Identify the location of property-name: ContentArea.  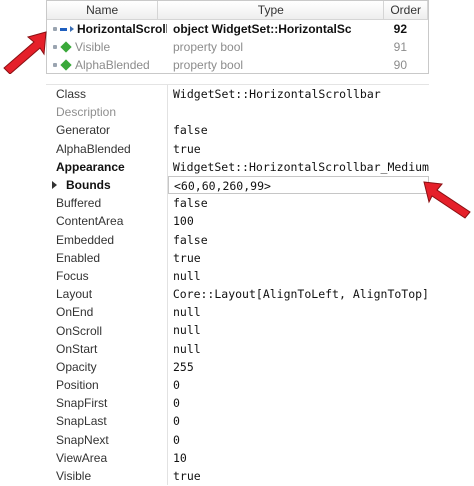
(107, 221).